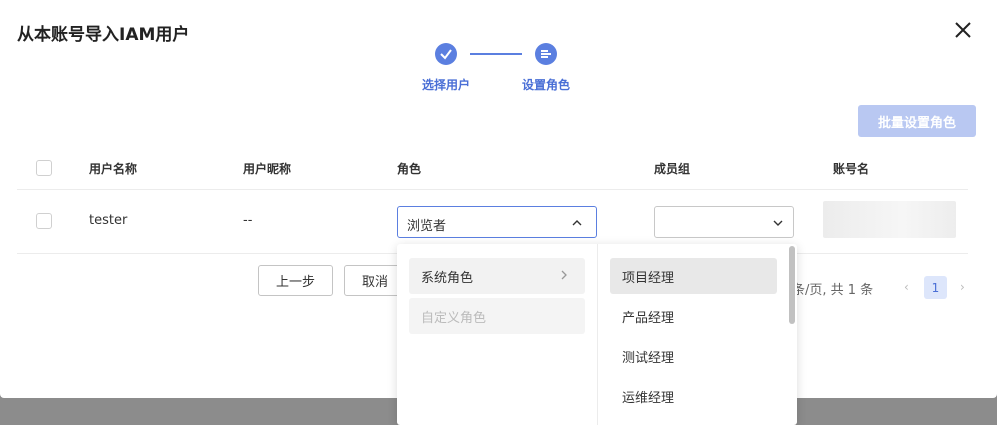 The height and width of the screenshot is (425, 997). Describe the element at coordinates (446, 54) in the screenshot. I see `step-done-check-icon` at that location.